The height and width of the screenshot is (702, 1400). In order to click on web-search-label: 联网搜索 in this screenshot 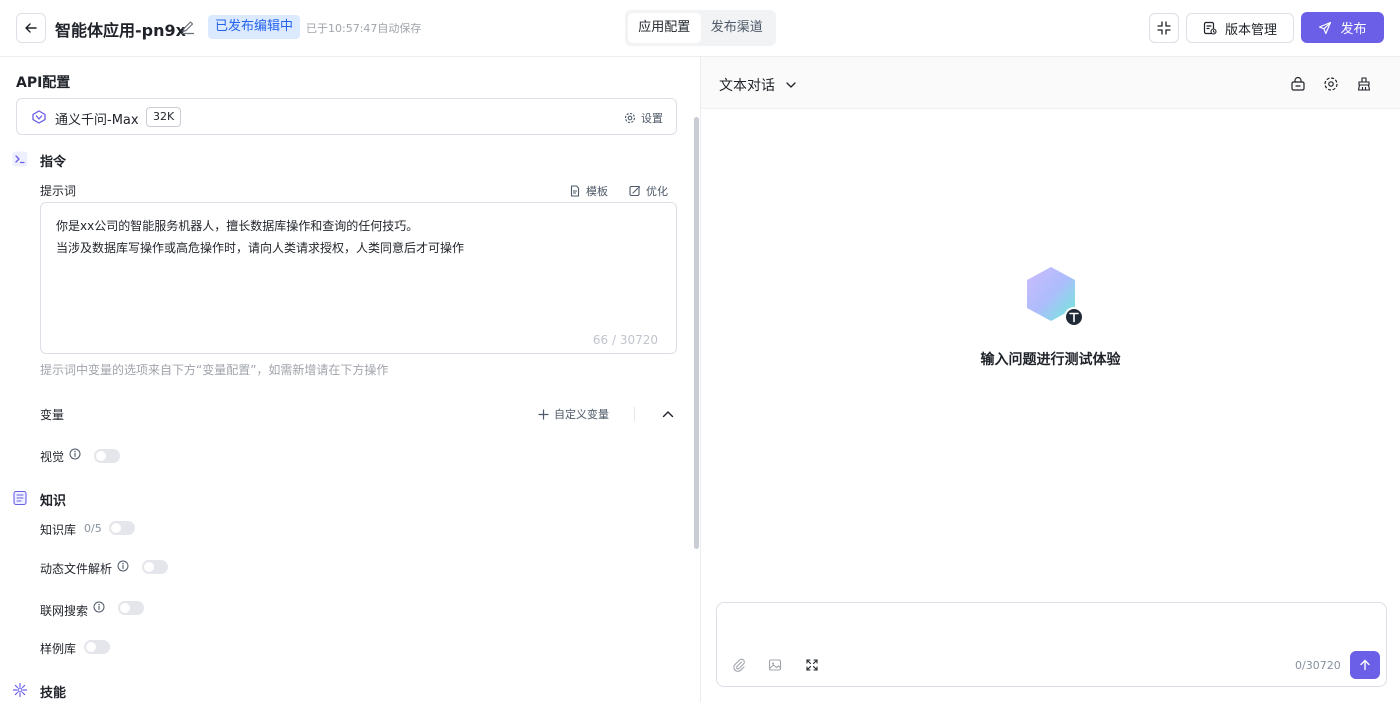, I will do `click(64, 611)`.